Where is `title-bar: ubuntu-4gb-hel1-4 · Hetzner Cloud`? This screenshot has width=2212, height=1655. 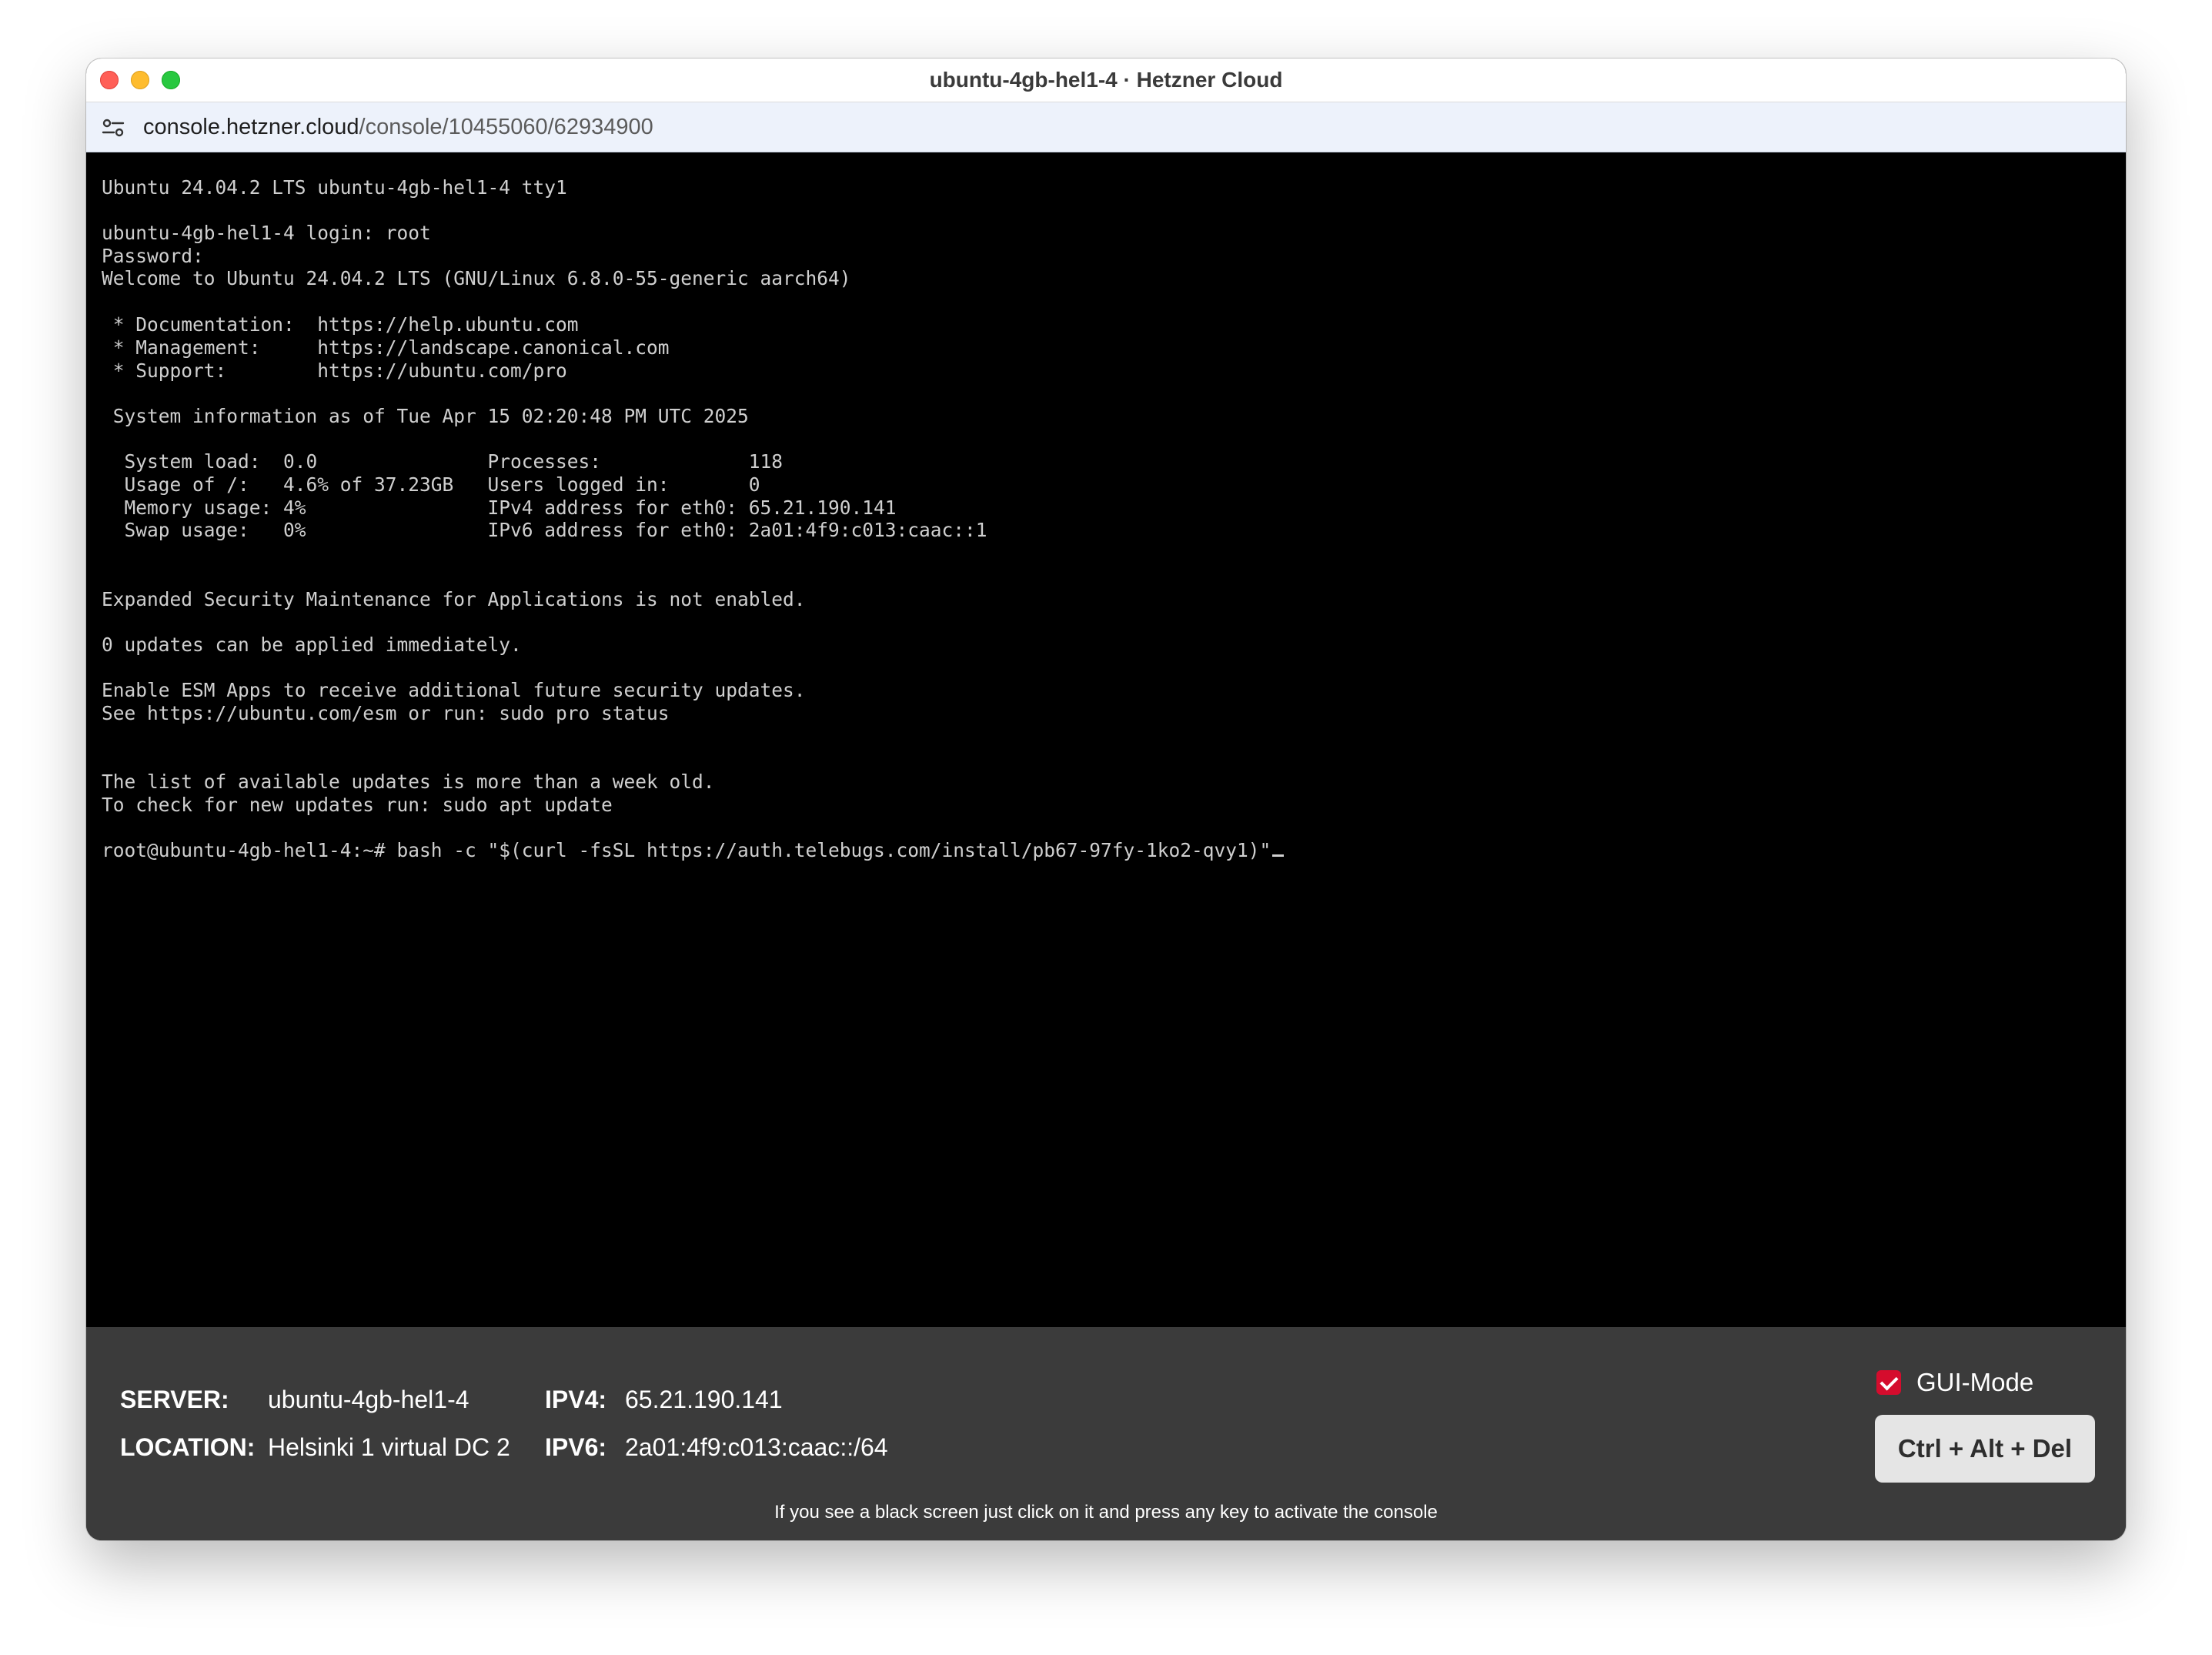
title-bar: ubuntu-4gb-hel1-4 · Hetzner Cloud is located at coordinates (1106, 80).